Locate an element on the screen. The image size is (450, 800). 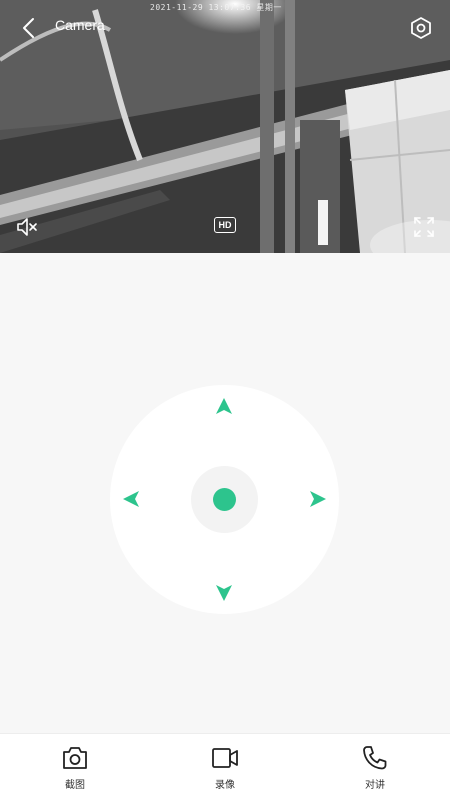
pan-up-button is located at coordinates (224, 406).